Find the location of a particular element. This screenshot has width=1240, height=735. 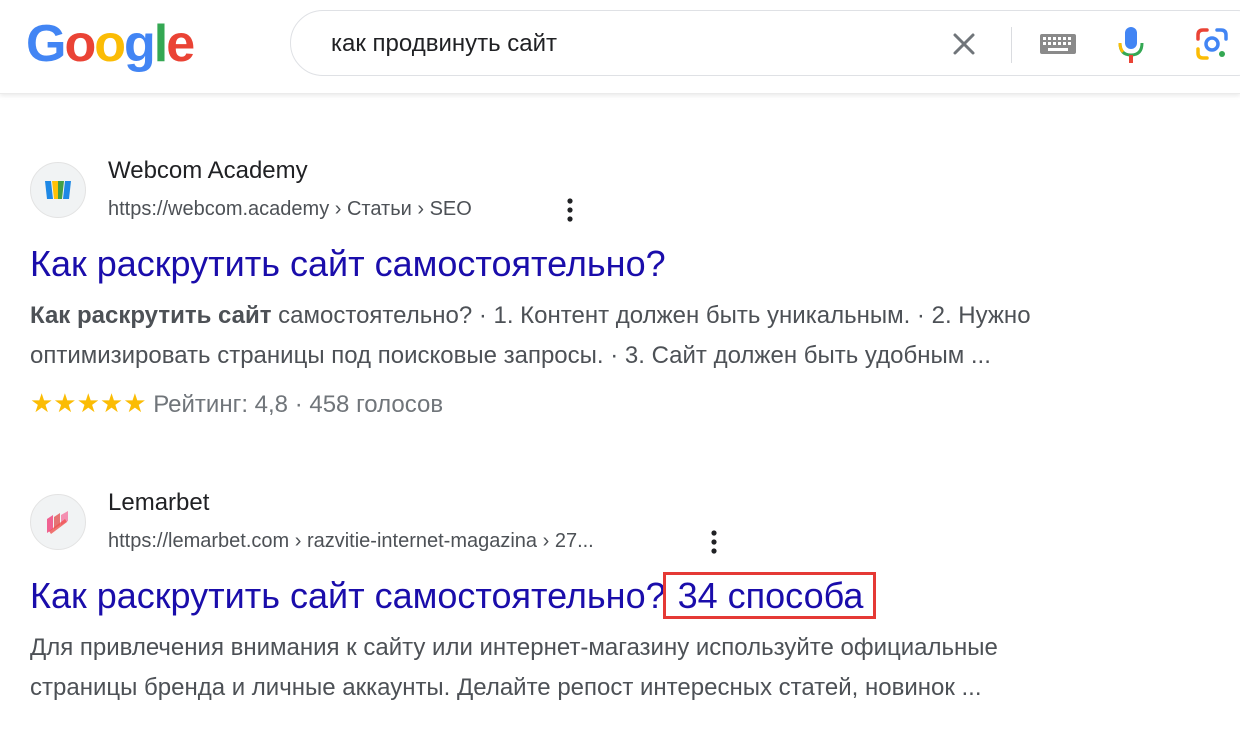

search-input is located at coordinates (631, 44).